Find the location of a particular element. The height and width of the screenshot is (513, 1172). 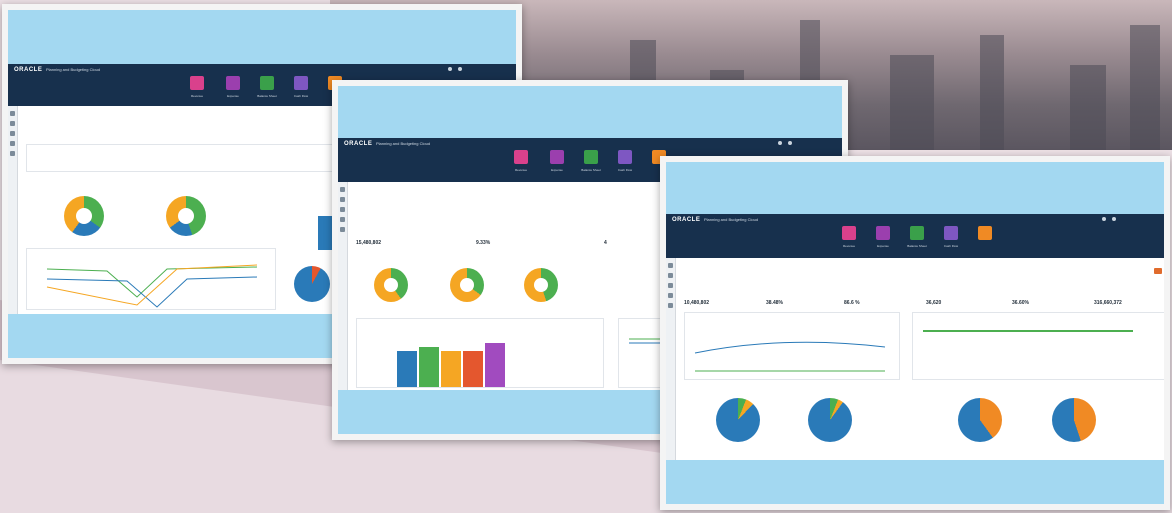

bar-chart is located at coordinates (480, 353).